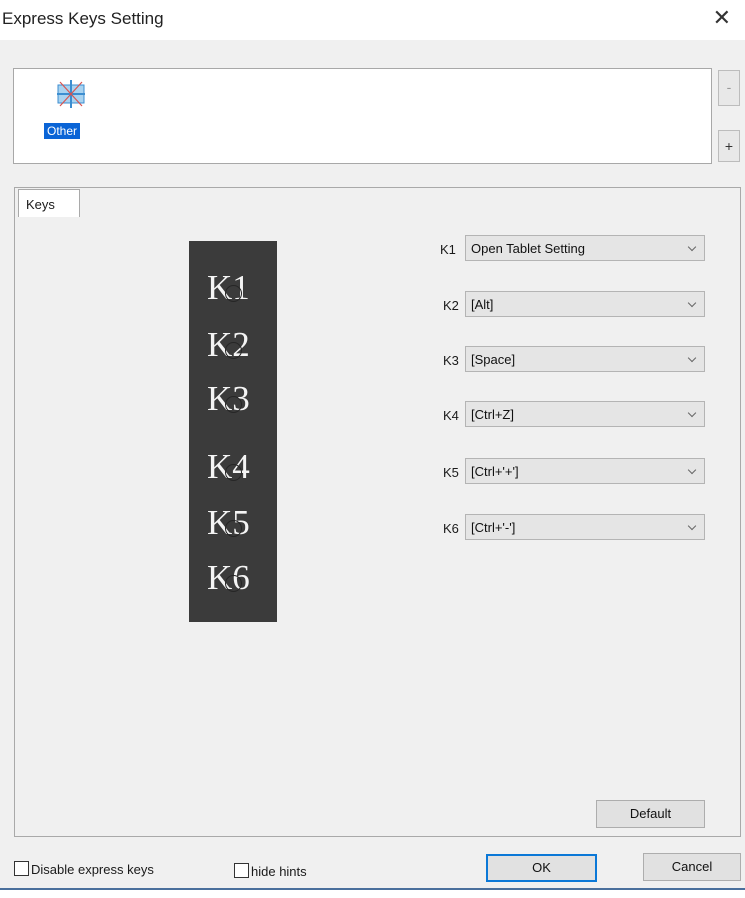 This screenshot has width=745, height=898. Describe the element at coordinates (372, 894) in the screenshot. I see `window-bottom-edge` at that location.